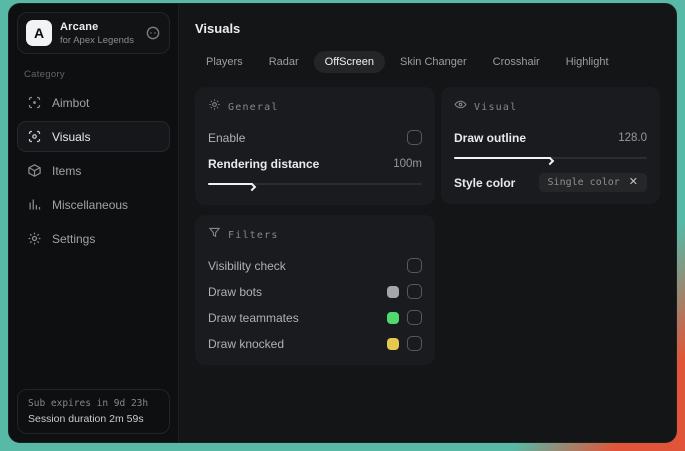  I want to click on enable-row: Enable, so click(315, 137).